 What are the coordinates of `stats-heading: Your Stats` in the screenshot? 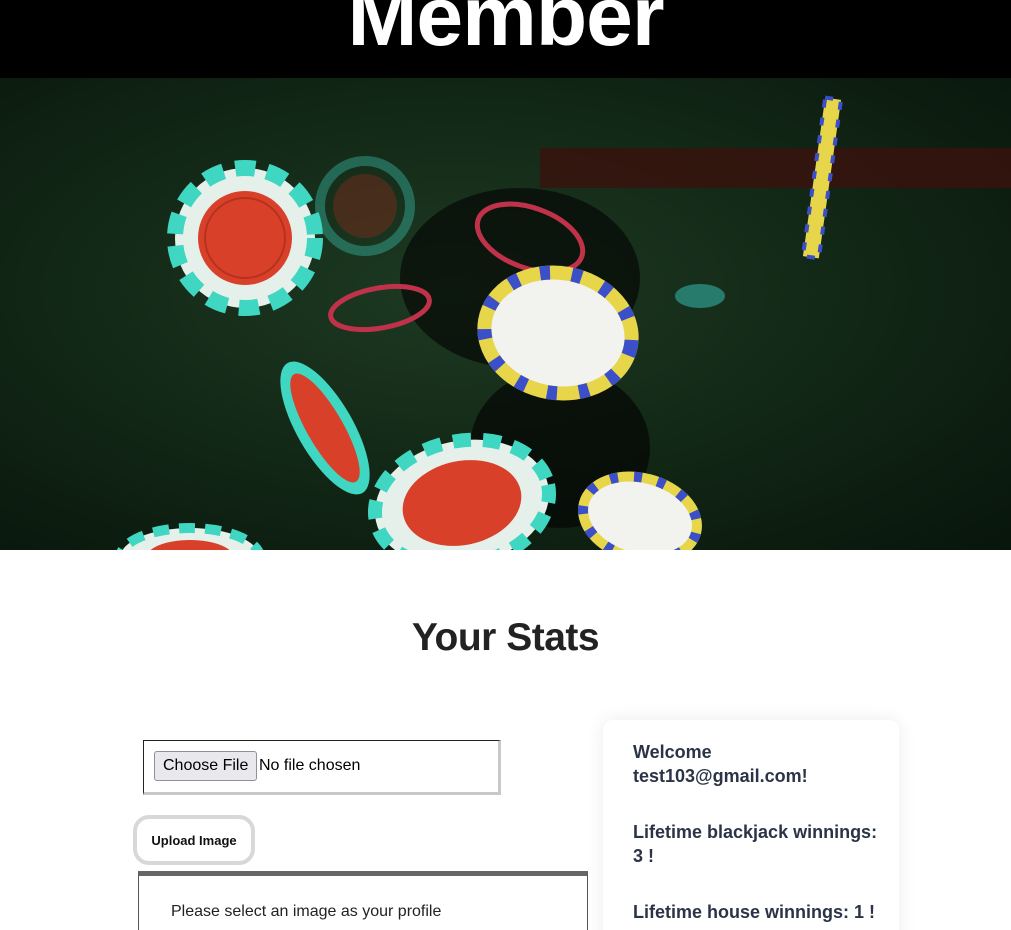 It's located at (505, 637).